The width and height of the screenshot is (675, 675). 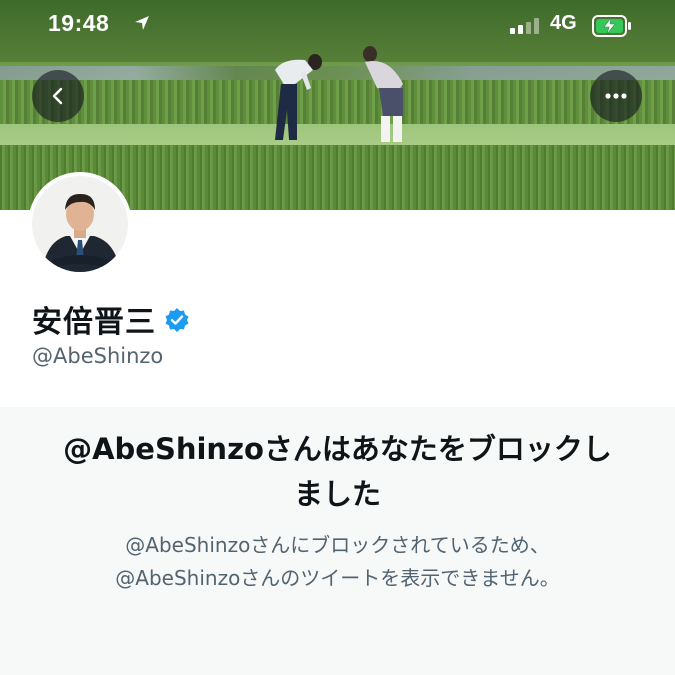 I want to click on more-horizontal-icon, so click(x=616, y=96).